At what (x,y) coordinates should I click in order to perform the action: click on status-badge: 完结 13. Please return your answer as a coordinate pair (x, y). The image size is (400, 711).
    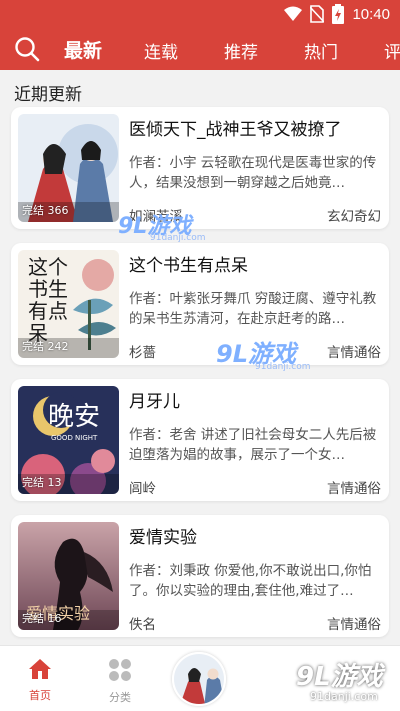
    Looking at the image, I should click on (42, 482).